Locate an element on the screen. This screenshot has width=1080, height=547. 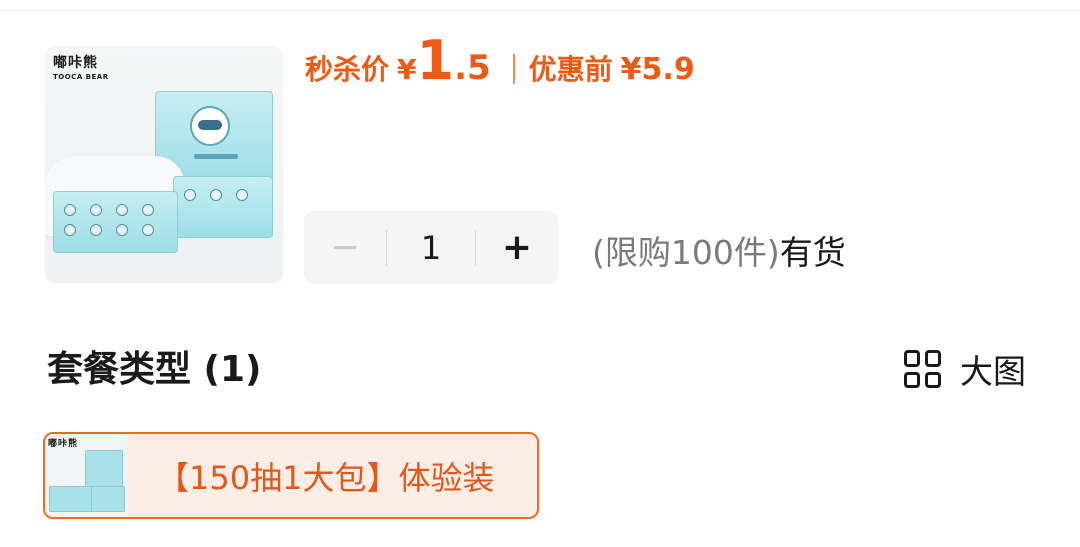
stock-info: (限购100件)有货 is located at coordinates (719, 250).